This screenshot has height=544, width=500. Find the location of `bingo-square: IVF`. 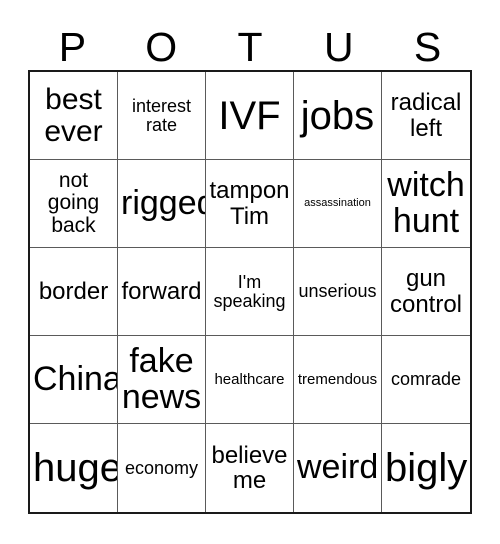

bingo-square: IVF is located at coordinates (250, 116).